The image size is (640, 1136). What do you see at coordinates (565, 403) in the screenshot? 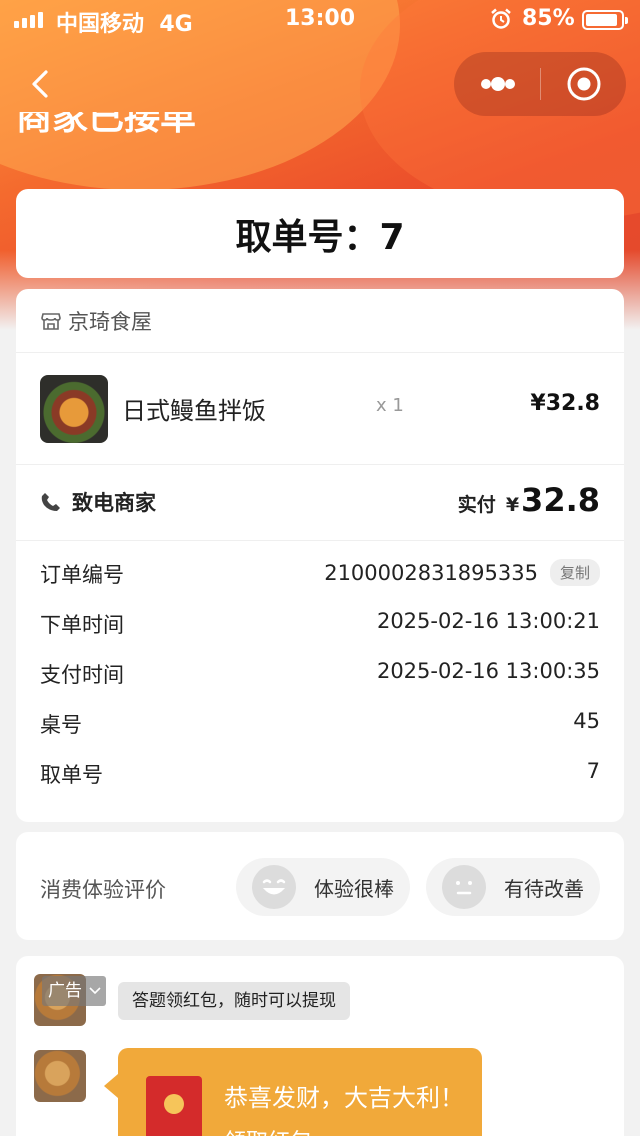
I see `dish-price: ¥32.8` at bounding box center [565, 403].